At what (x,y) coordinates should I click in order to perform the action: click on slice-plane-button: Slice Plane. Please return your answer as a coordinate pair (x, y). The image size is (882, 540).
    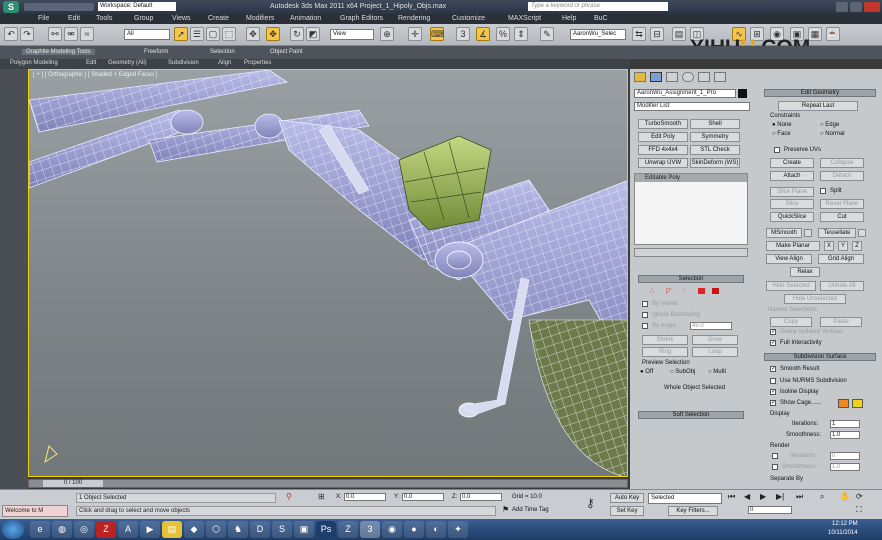
    Looking at the image, I should click on (792, 192).